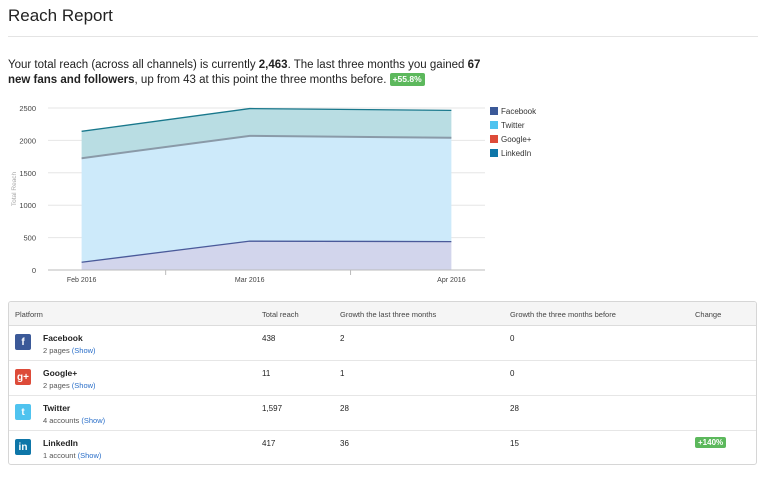 The height and width of the screenshot is (487, 766). I want to click on x-tick-label: Mar 2016, so click(250, 280).